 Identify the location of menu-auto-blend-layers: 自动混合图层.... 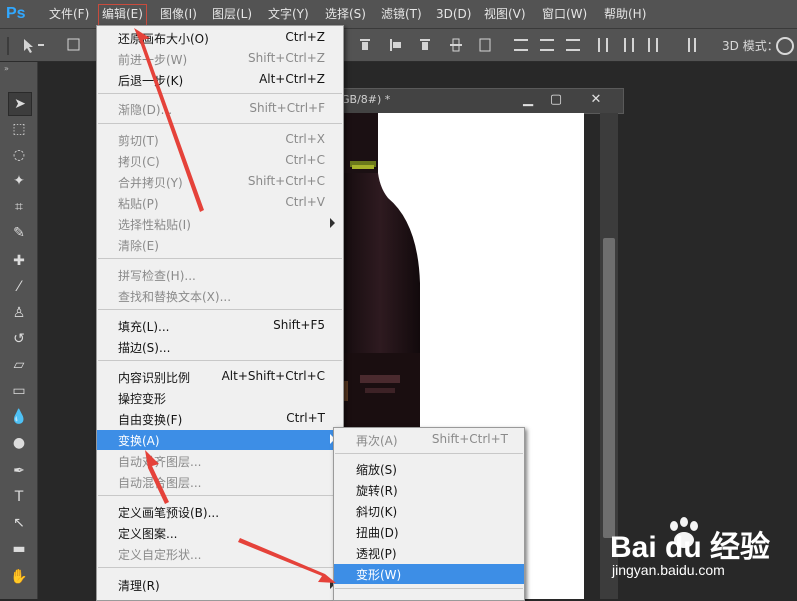
(220, 482).